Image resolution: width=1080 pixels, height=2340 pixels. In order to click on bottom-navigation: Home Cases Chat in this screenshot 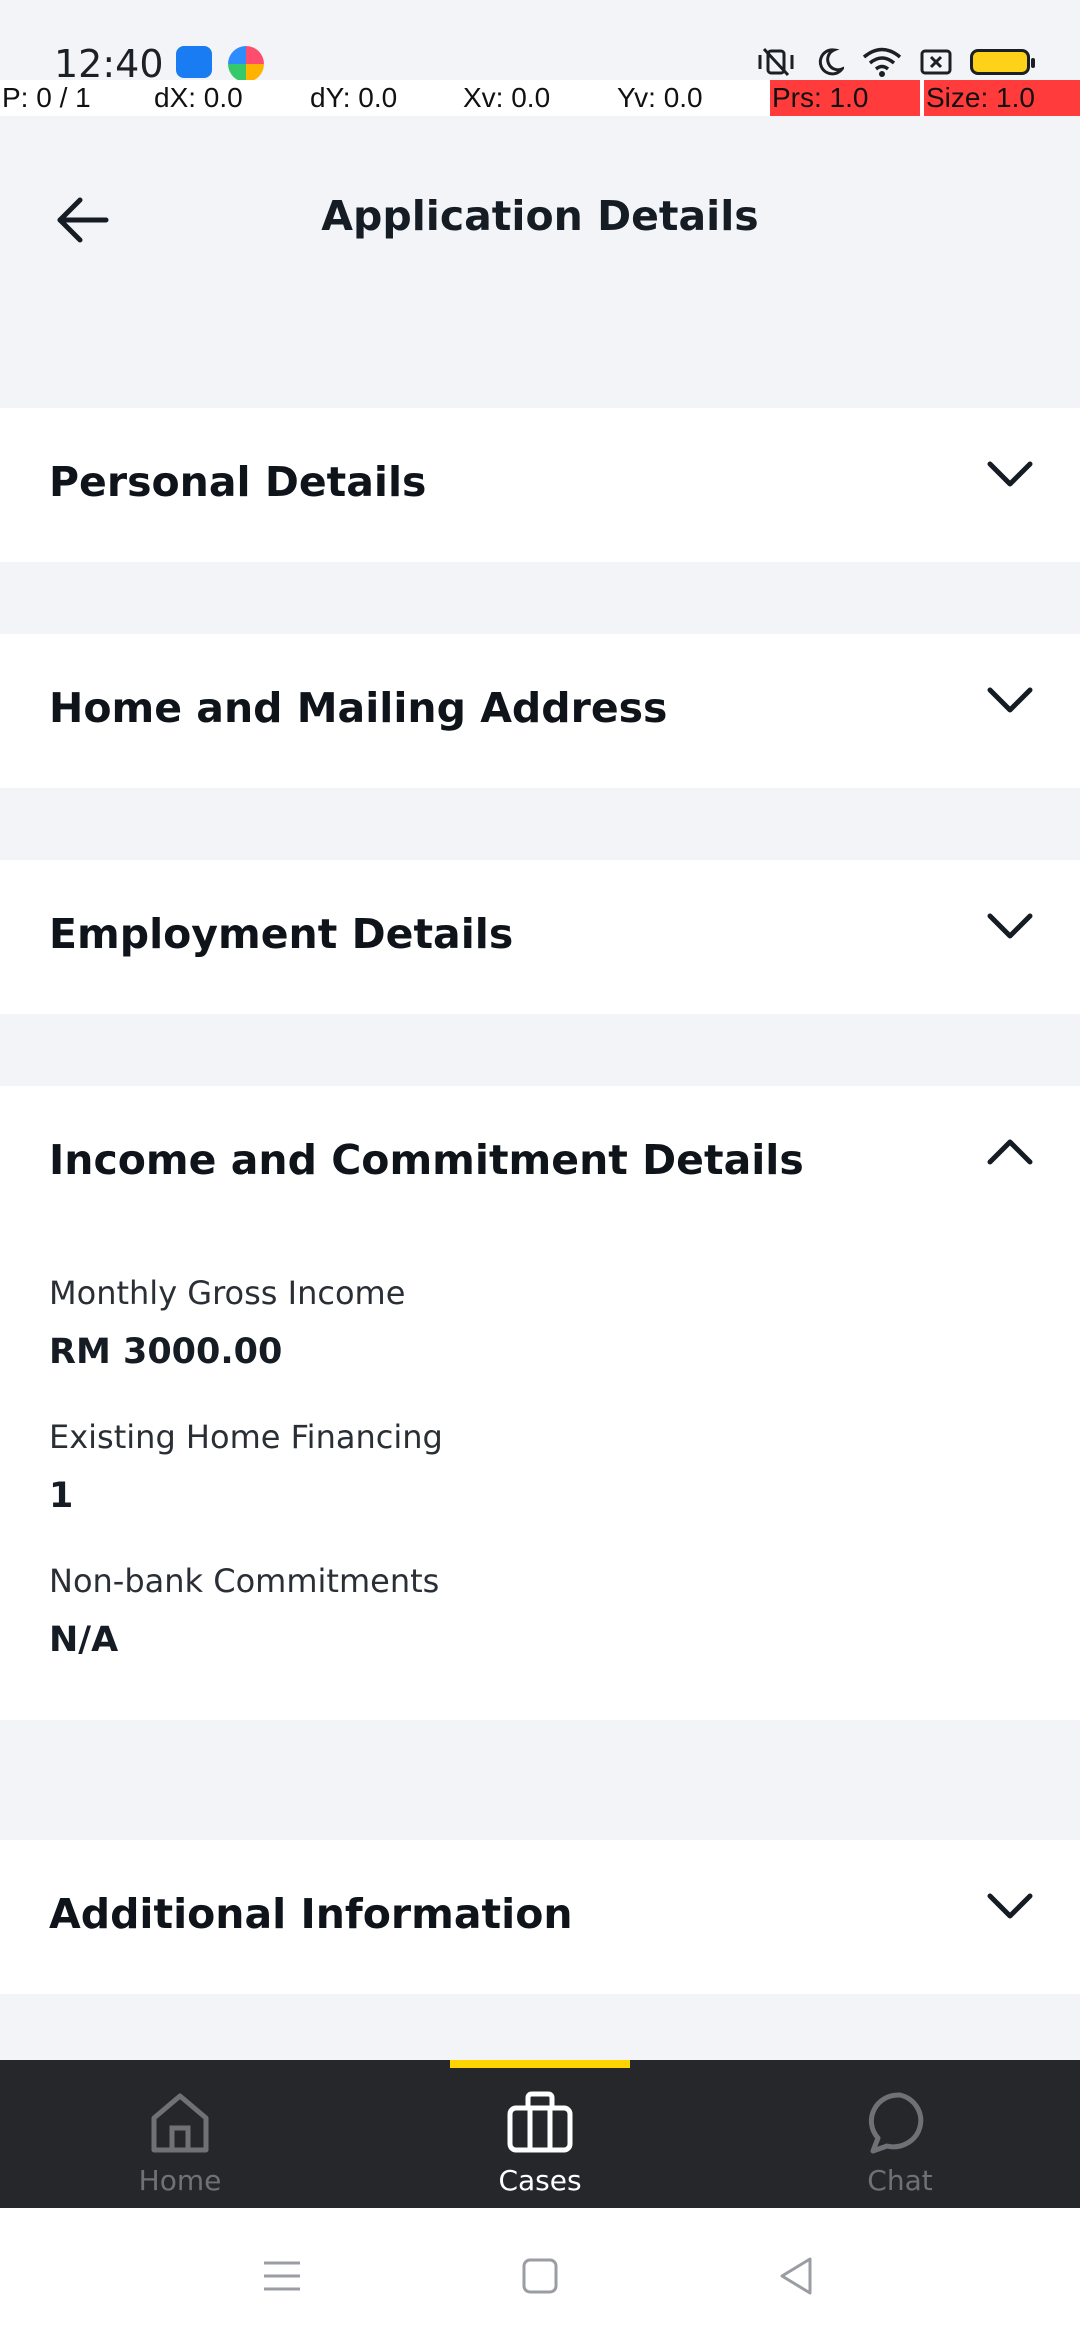, I will do `click(540, 2134)`.